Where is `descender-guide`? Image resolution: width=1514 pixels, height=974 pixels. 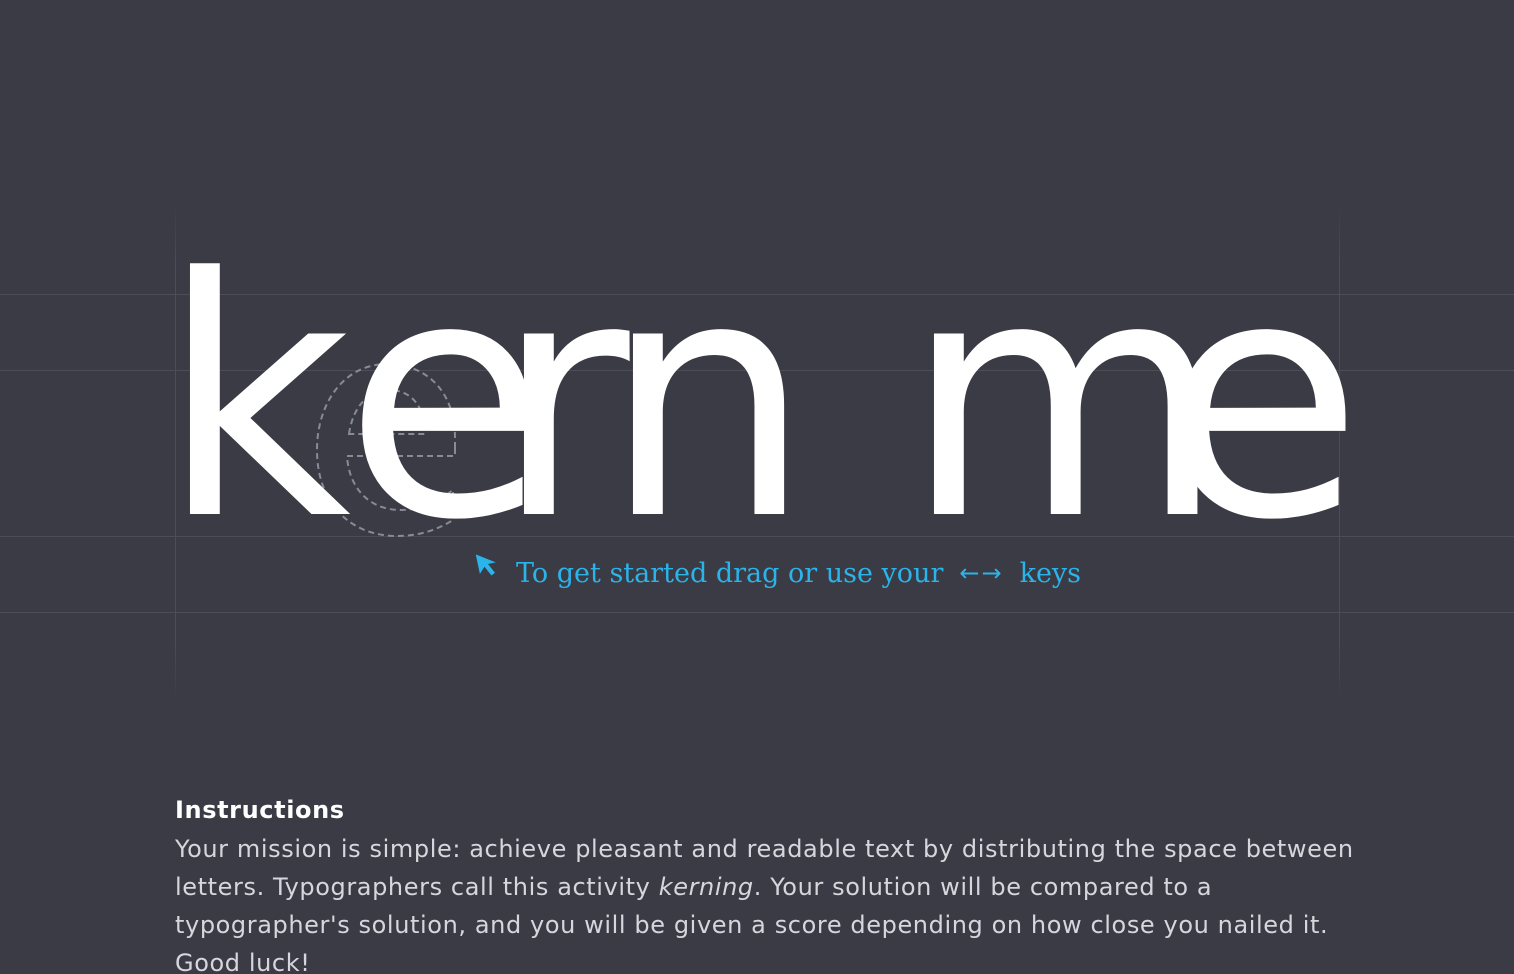
descender-guide is located at coordinates (757, 612).